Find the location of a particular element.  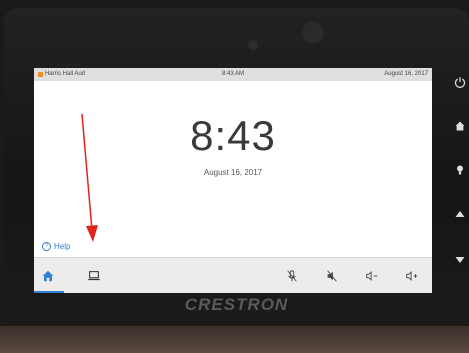

annotation-arrow is located at coordinates (89, 177).